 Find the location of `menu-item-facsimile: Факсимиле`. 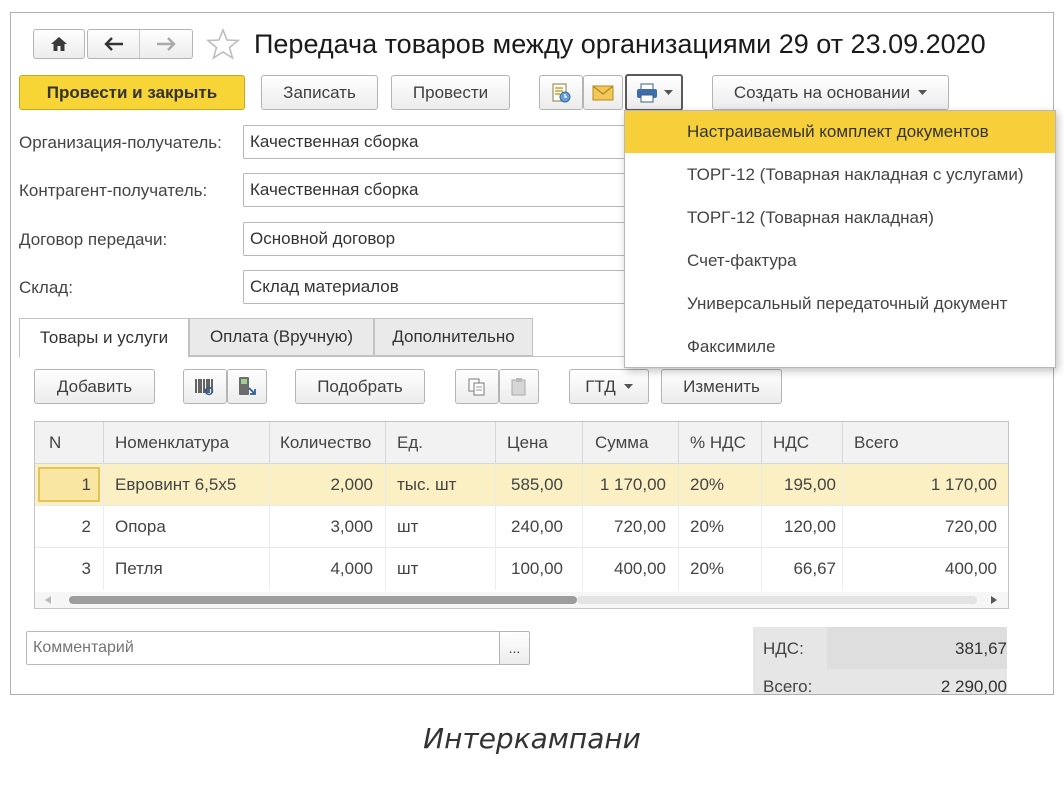

menu-item-facsimile: Факсимиле is located at coordinates (840, 347).